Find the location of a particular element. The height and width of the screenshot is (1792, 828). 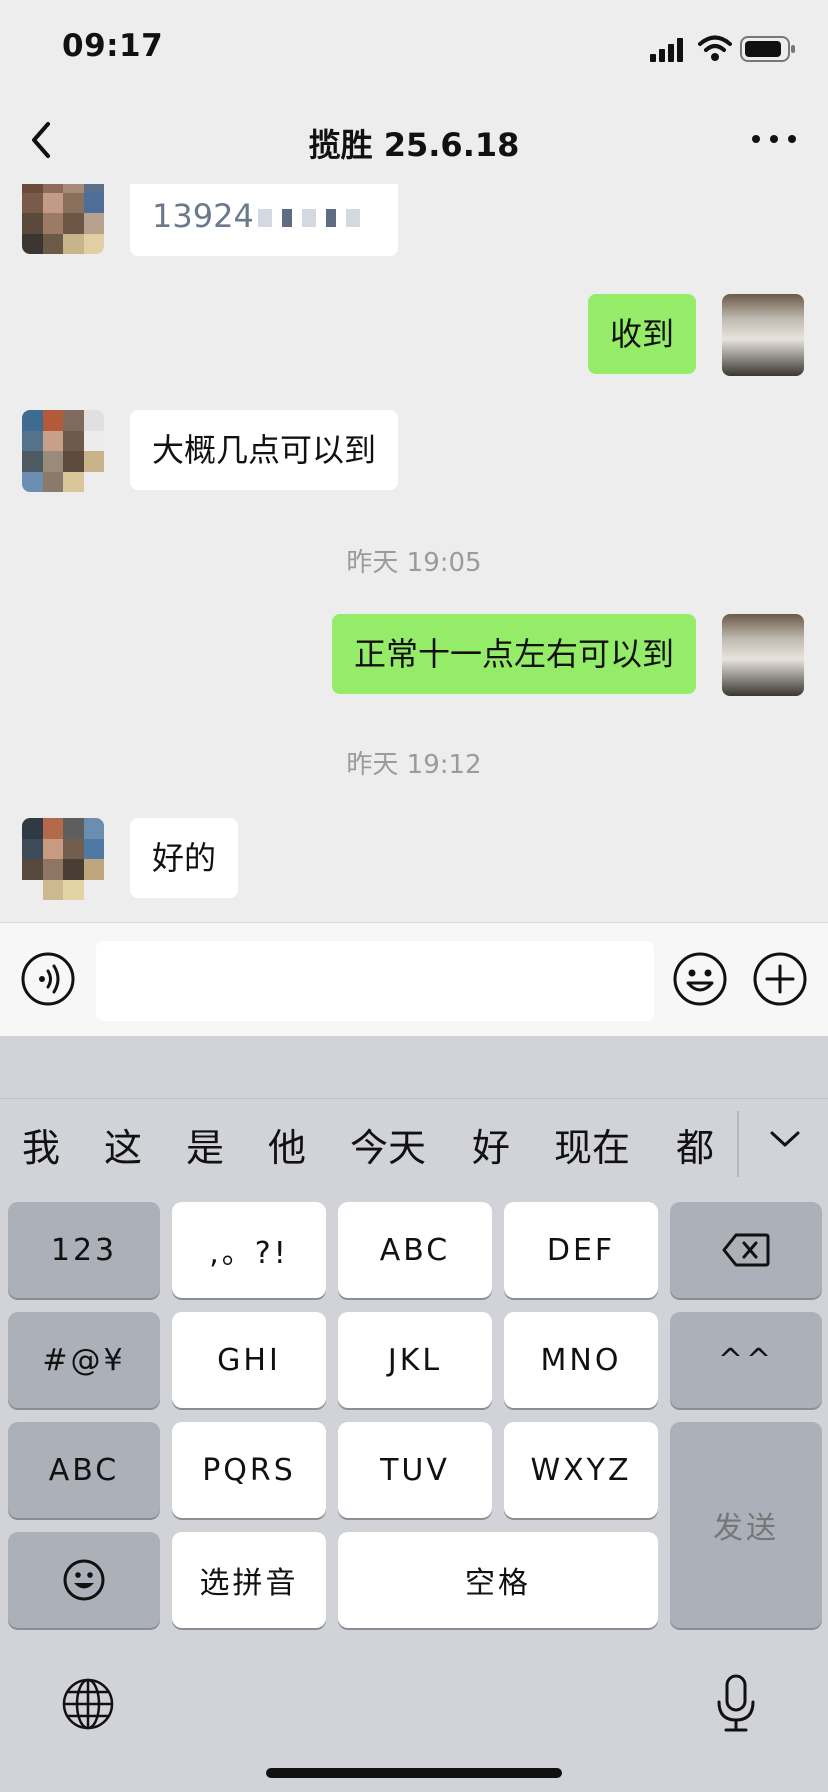

timestamp: 昨天 19:12 is located at coordinates (414, 765).